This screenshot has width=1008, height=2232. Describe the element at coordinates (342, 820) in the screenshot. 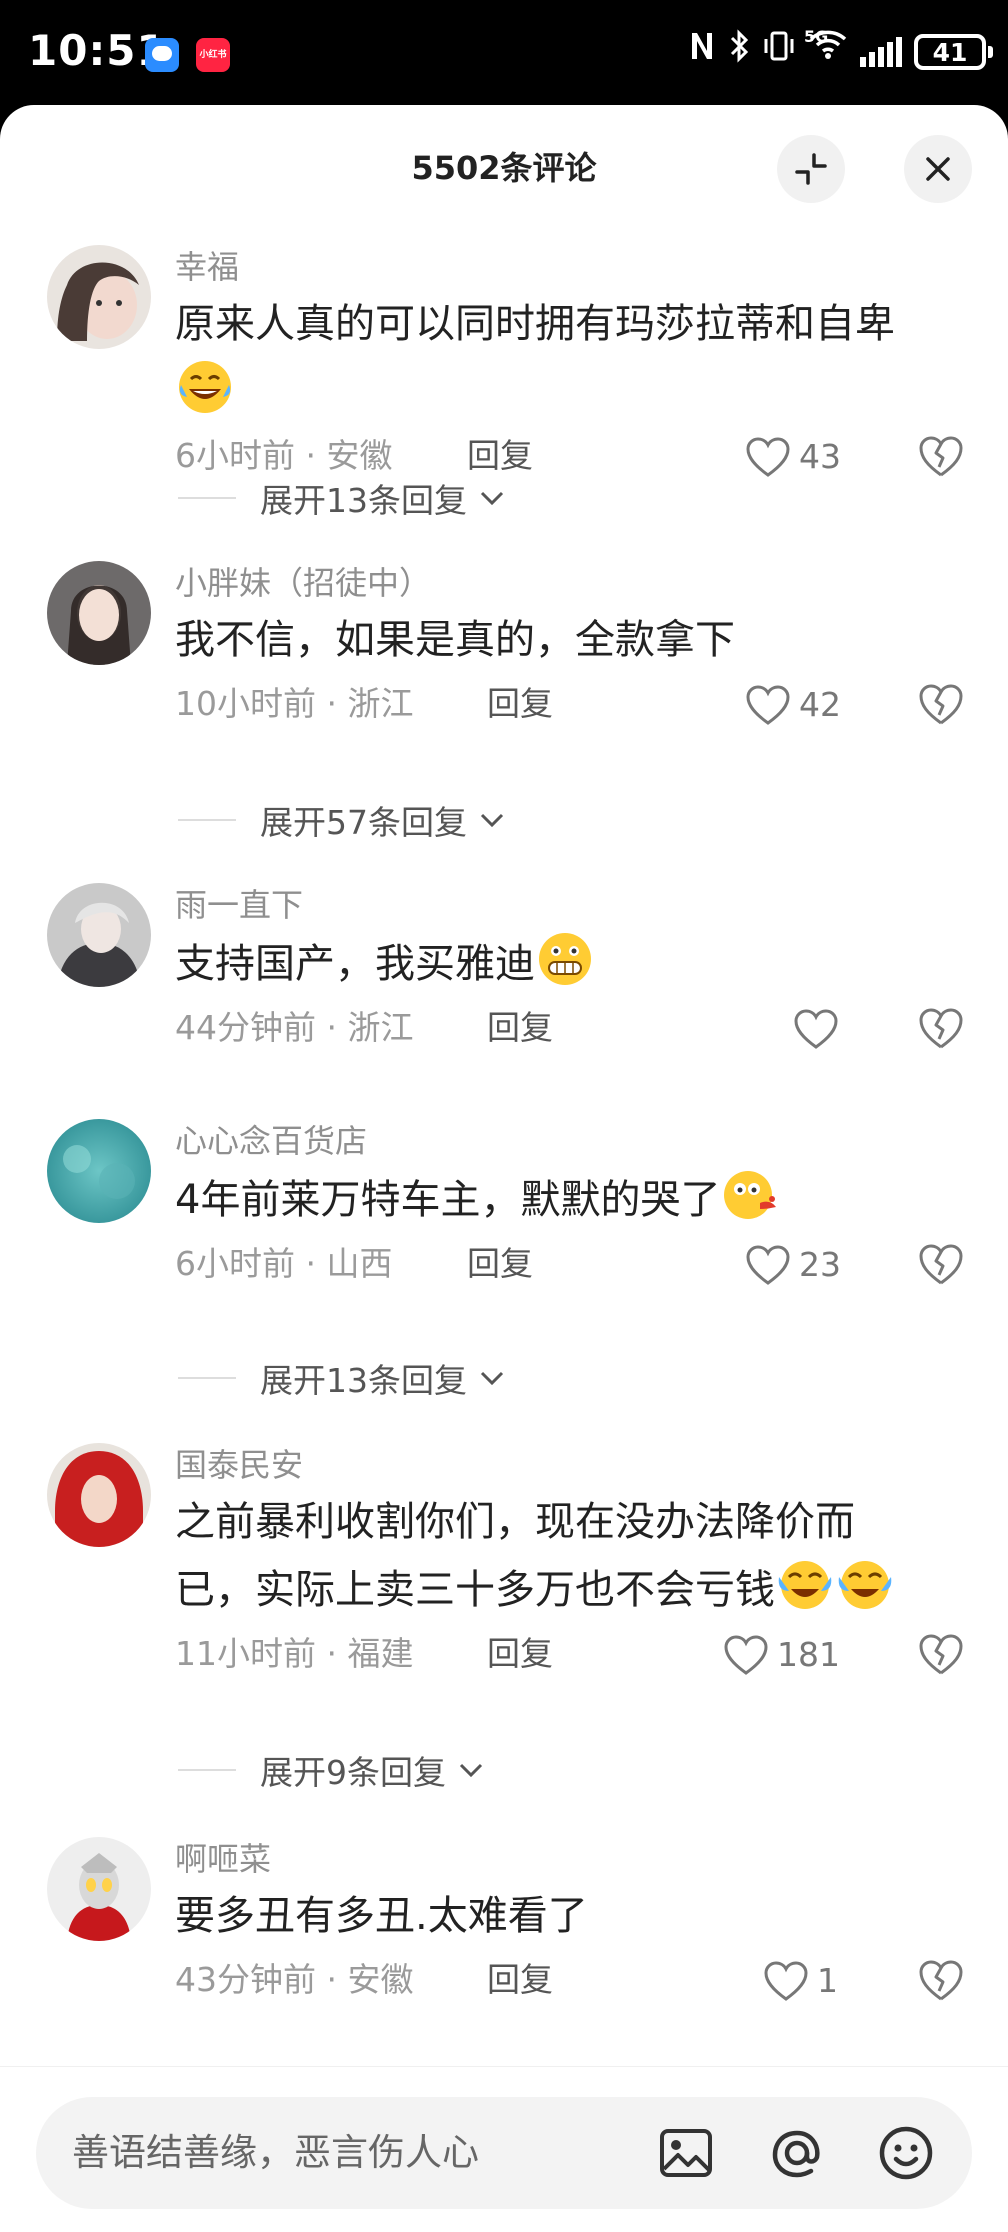

I see `expand-replies: 展开57条回复` at that location.